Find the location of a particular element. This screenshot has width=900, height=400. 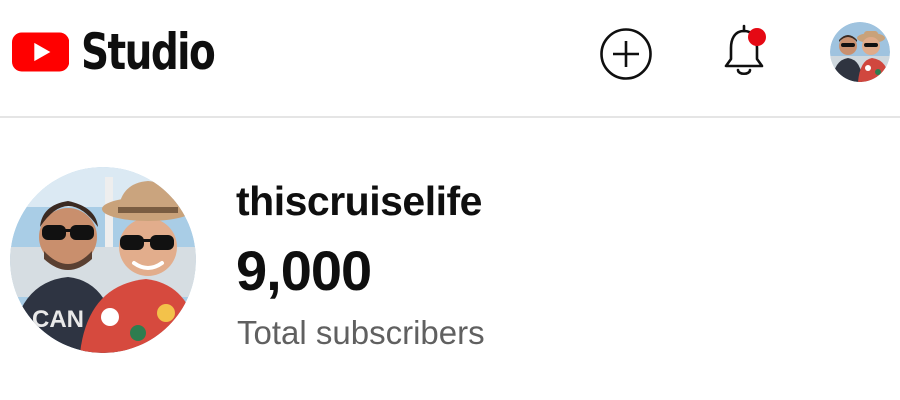

create-button is located at coordinates (626, 54).